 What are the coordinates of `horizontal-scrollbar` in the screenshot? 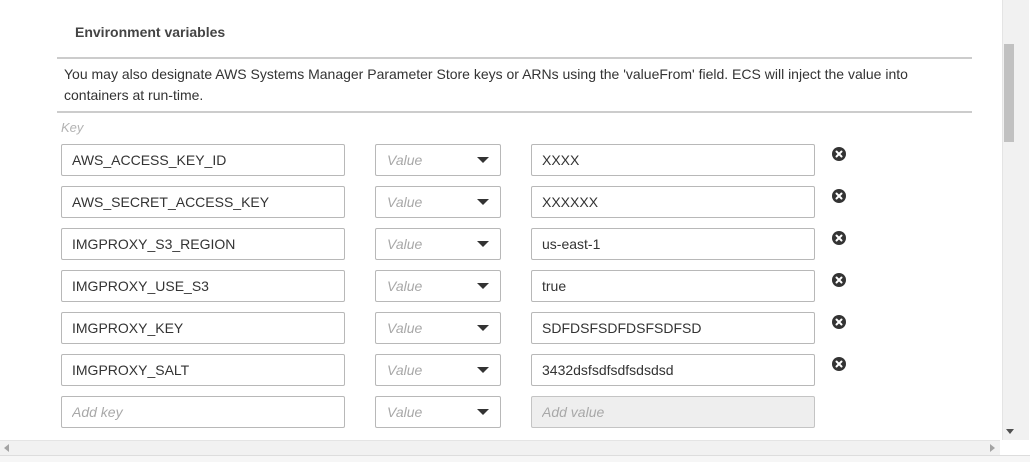 It's located at (500, 447).